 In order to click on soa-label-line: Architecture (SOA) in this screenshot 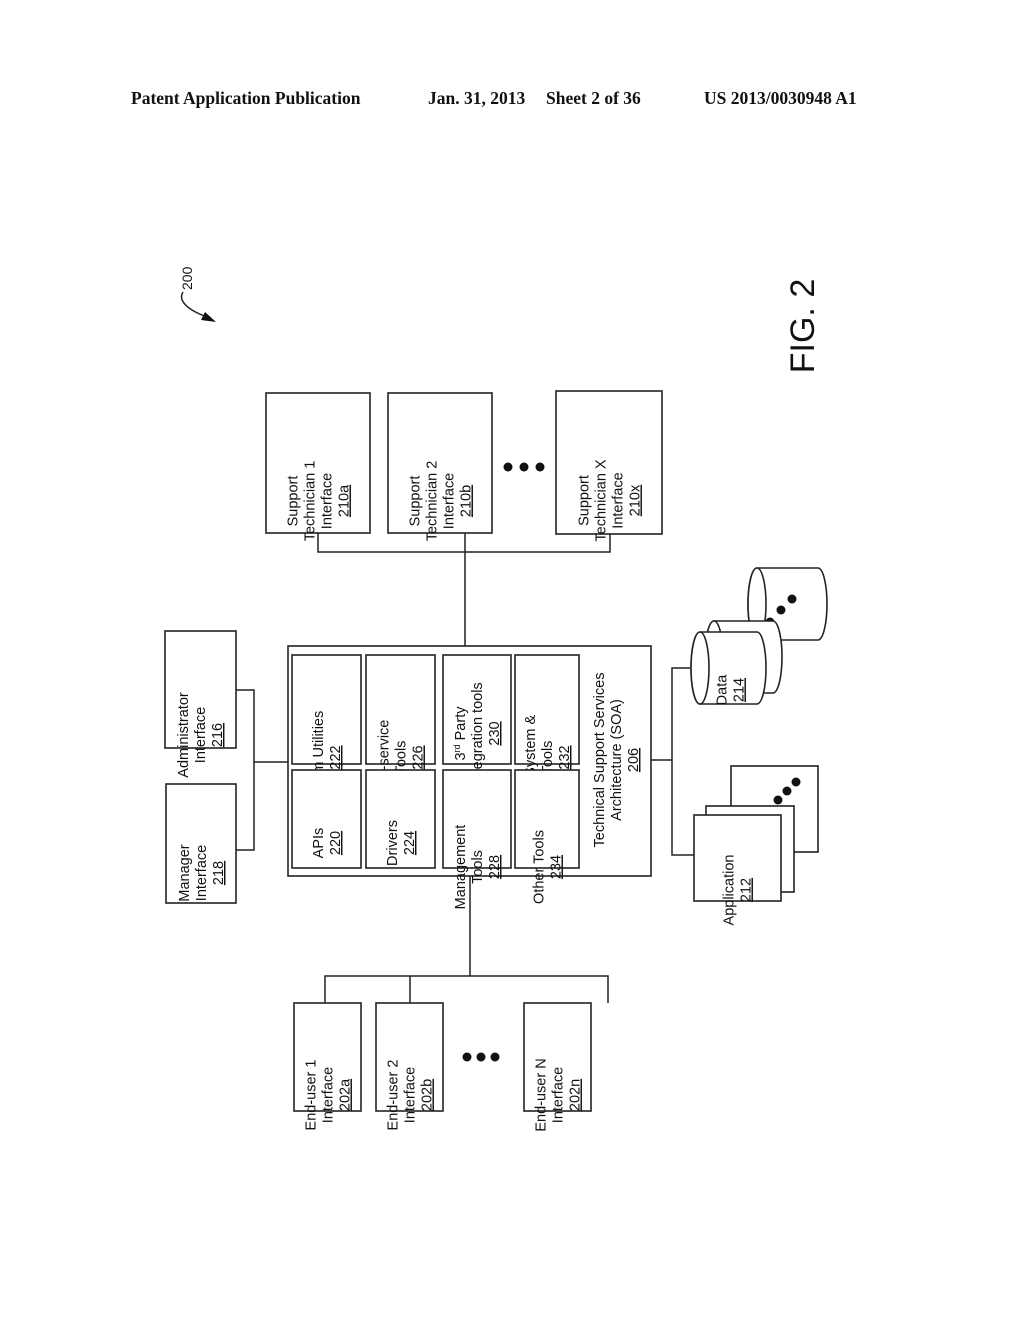, I will do `click(617, 760)`.